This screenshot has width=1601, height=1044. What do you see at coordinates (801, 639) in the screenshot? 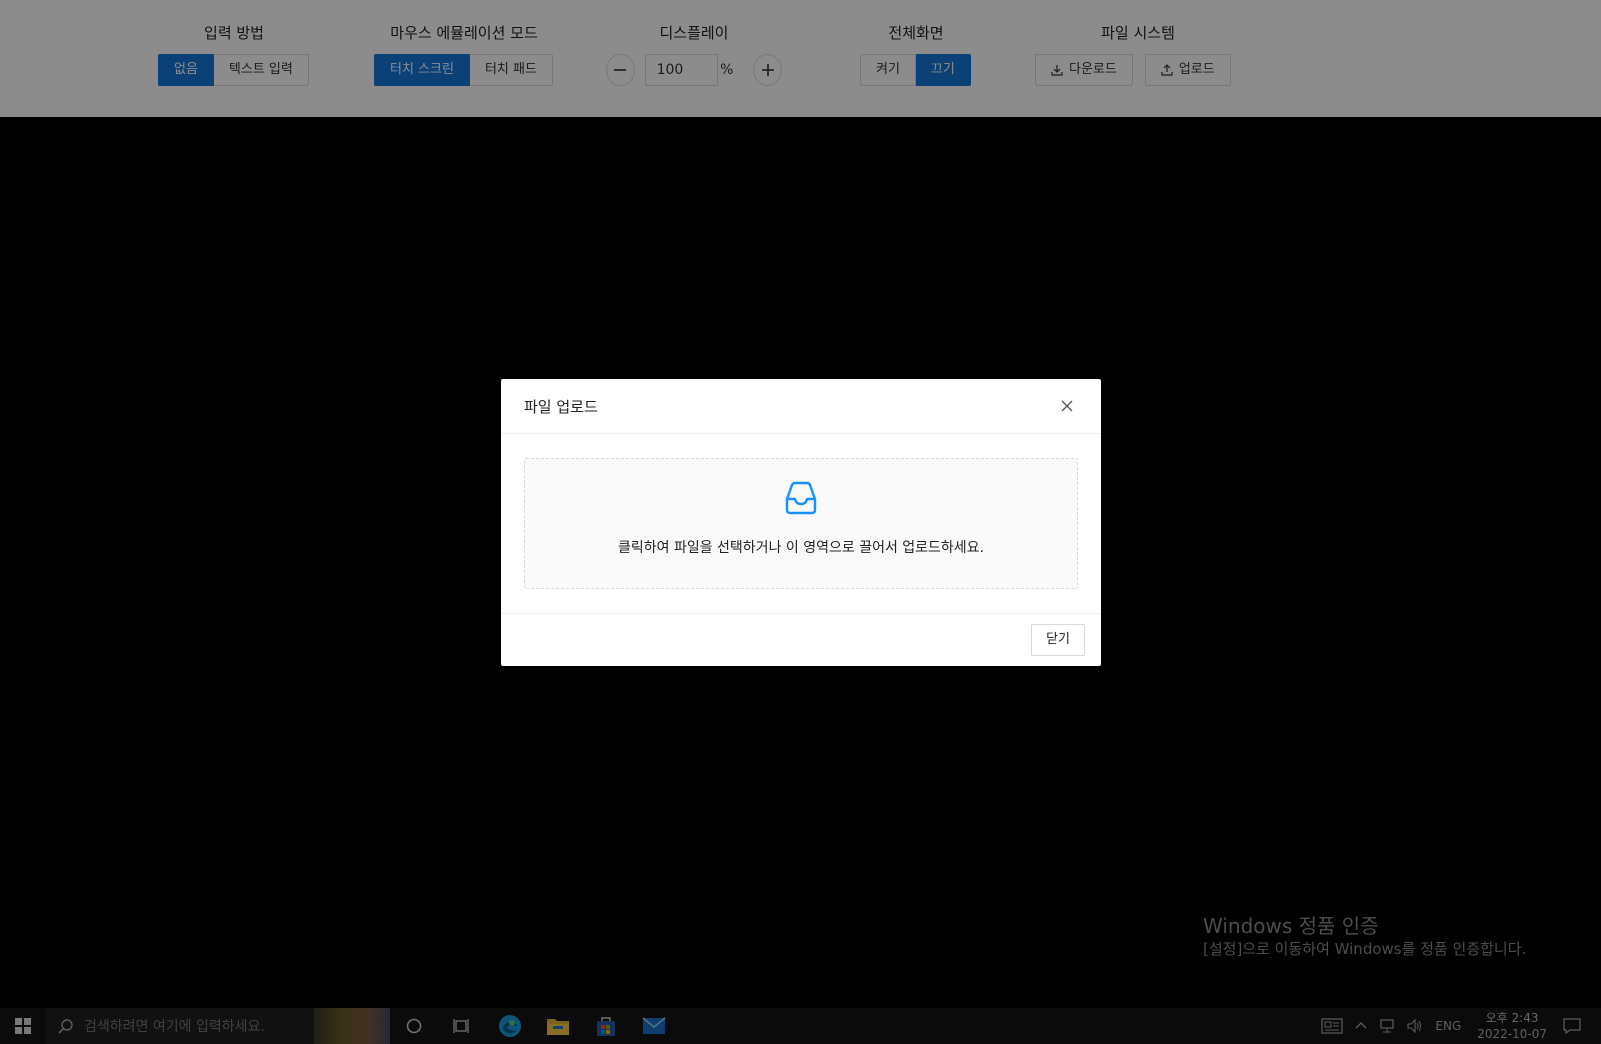
I see `modal-footer: 닫기` at bounding box center [801, 639].